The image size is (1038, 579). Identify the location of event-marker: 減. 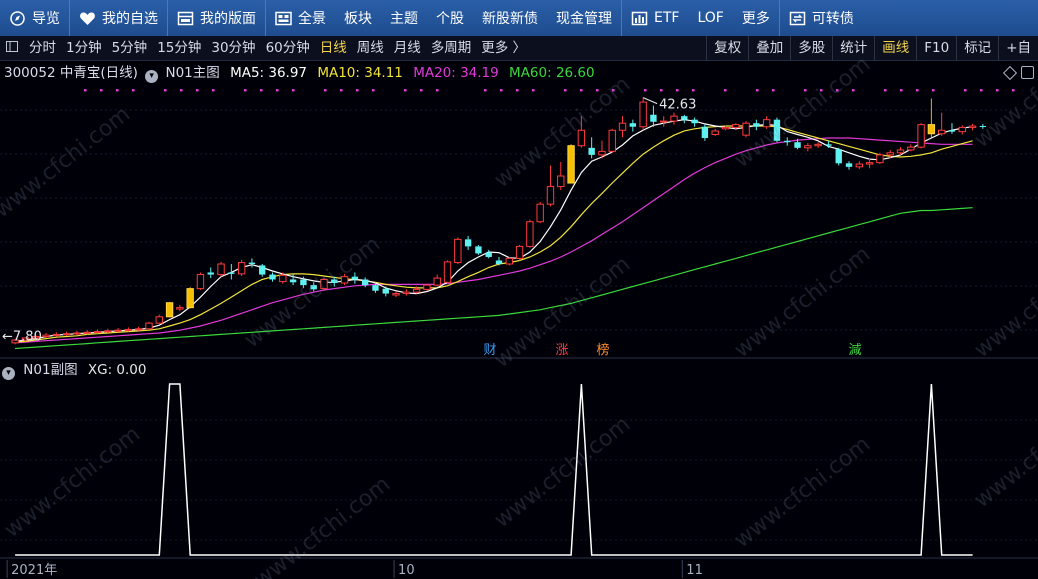
(854, 350).